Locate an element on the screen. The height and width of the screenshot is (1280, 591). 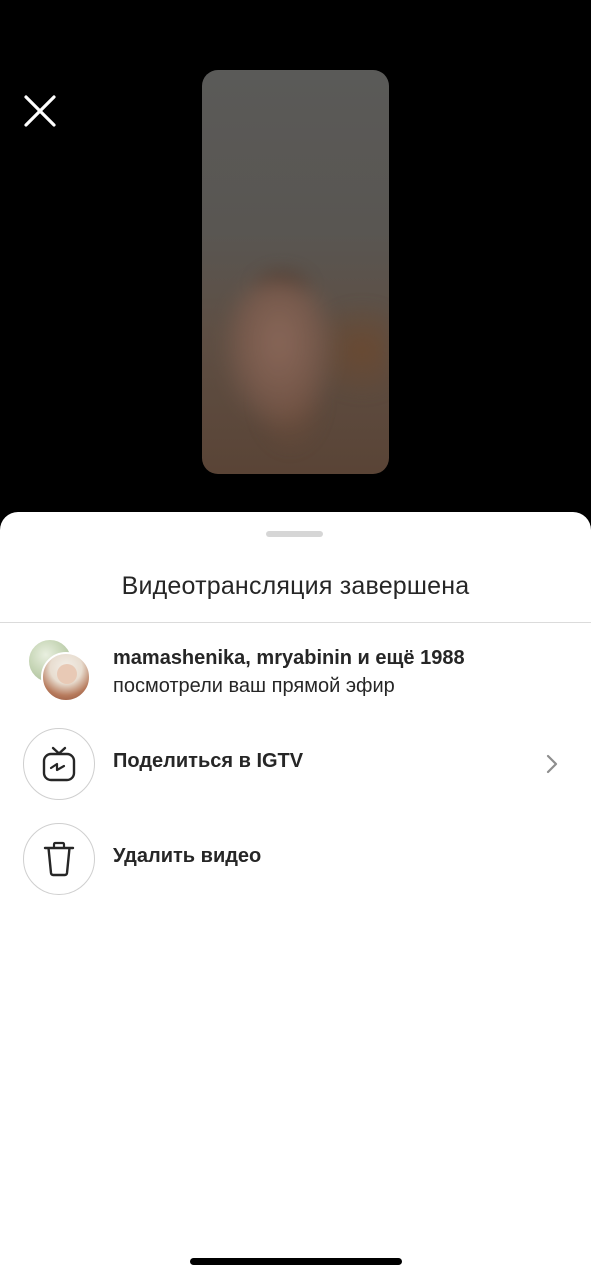
preview-blurred-face is located at coordinates (279, 350).